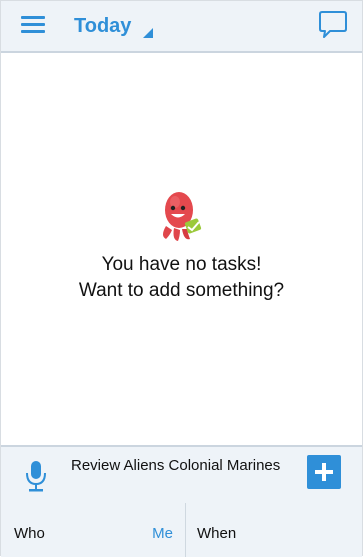 This screenshot has height=557, width=363. I want to click on task-options: Who Me When, so click(181, 530).